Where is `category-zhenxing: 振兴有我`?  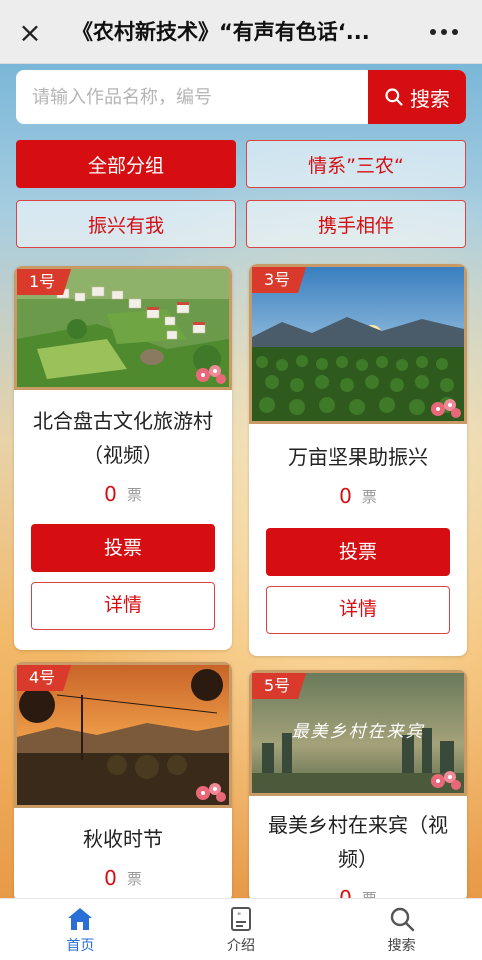 category-zhenxing: 振兴有我 is located at coordinates (126, 224).